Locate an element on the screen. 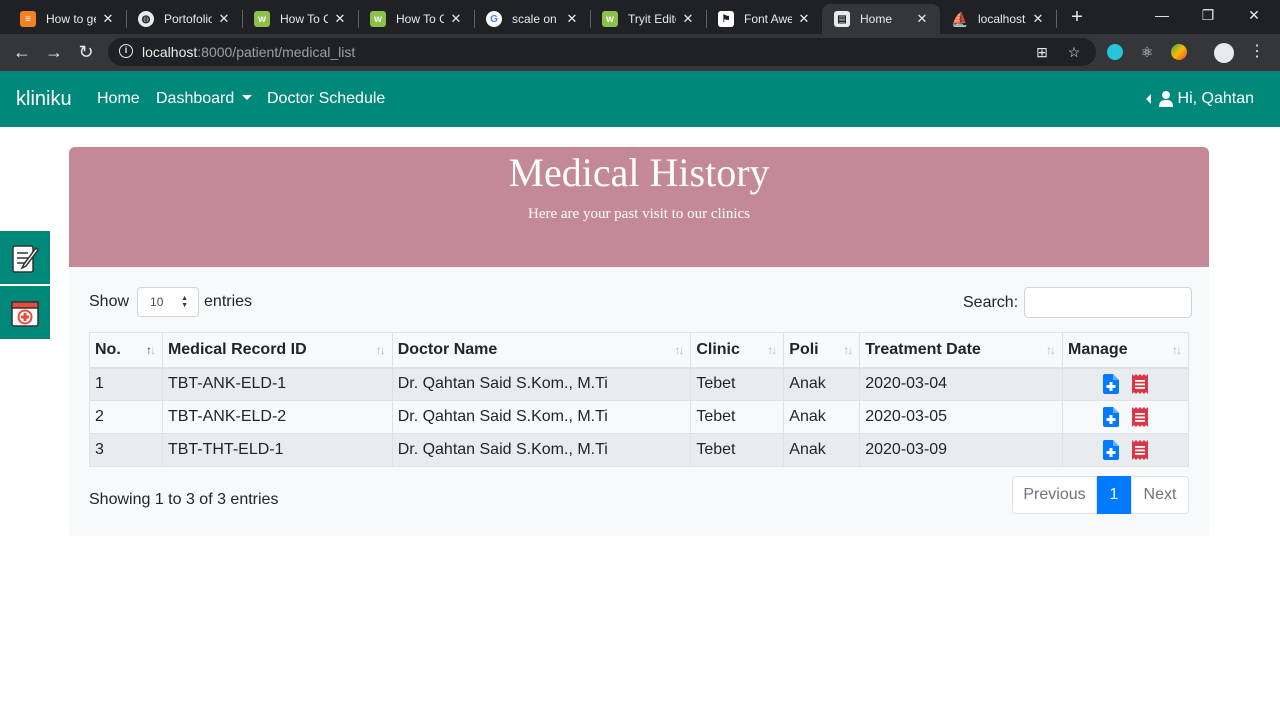  browser-tab: w Tryit Edito ✕ is located at coordinates (648, 19).